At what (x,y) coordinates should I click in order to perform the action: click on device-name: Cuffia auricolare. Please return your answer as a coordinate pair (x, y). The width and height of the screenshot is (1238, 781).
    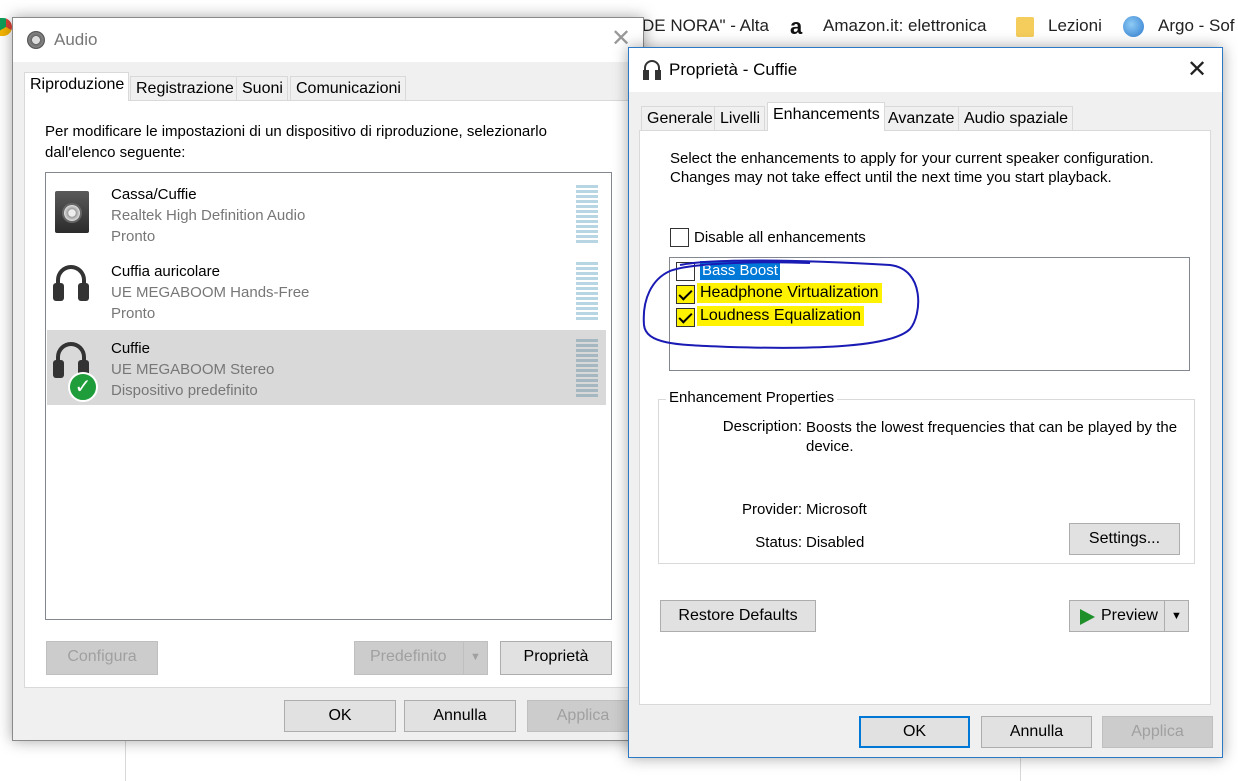
    Looking at the image, I should click on (165, 271).